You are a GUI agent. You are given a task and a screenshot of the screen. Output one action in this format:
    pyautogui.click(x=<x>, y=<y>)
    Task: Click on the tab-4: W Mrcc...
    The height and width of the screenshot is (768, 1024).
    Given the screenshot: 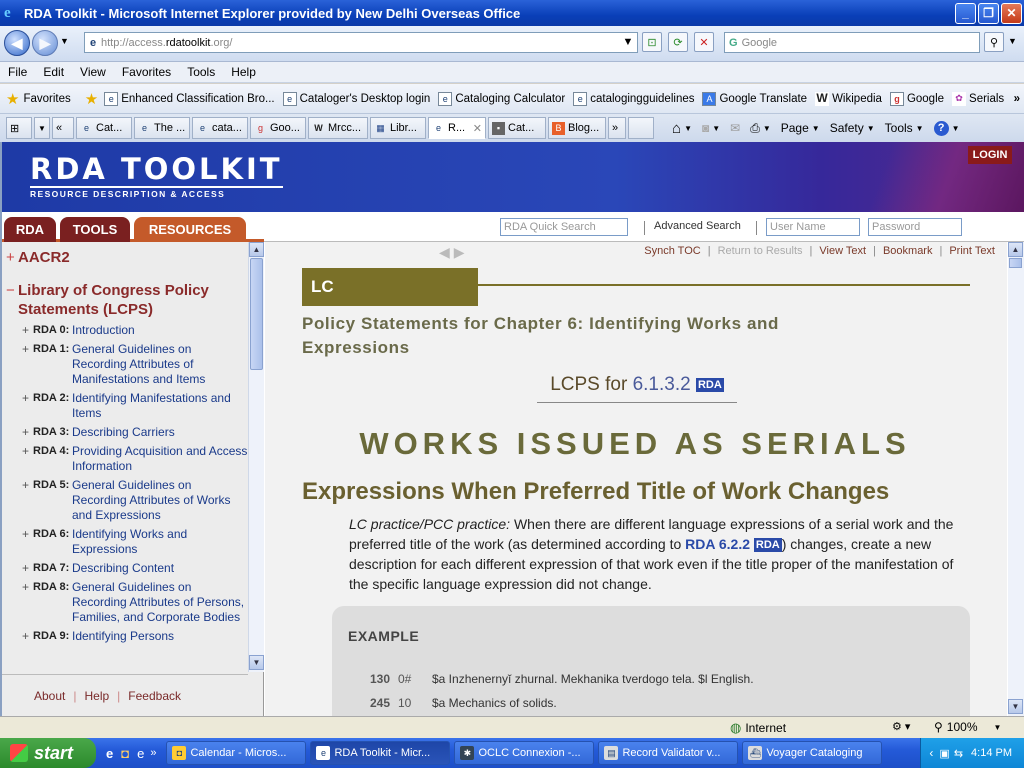 What is the action you would take?
    pyautogui.click(x=338, y=128)
    